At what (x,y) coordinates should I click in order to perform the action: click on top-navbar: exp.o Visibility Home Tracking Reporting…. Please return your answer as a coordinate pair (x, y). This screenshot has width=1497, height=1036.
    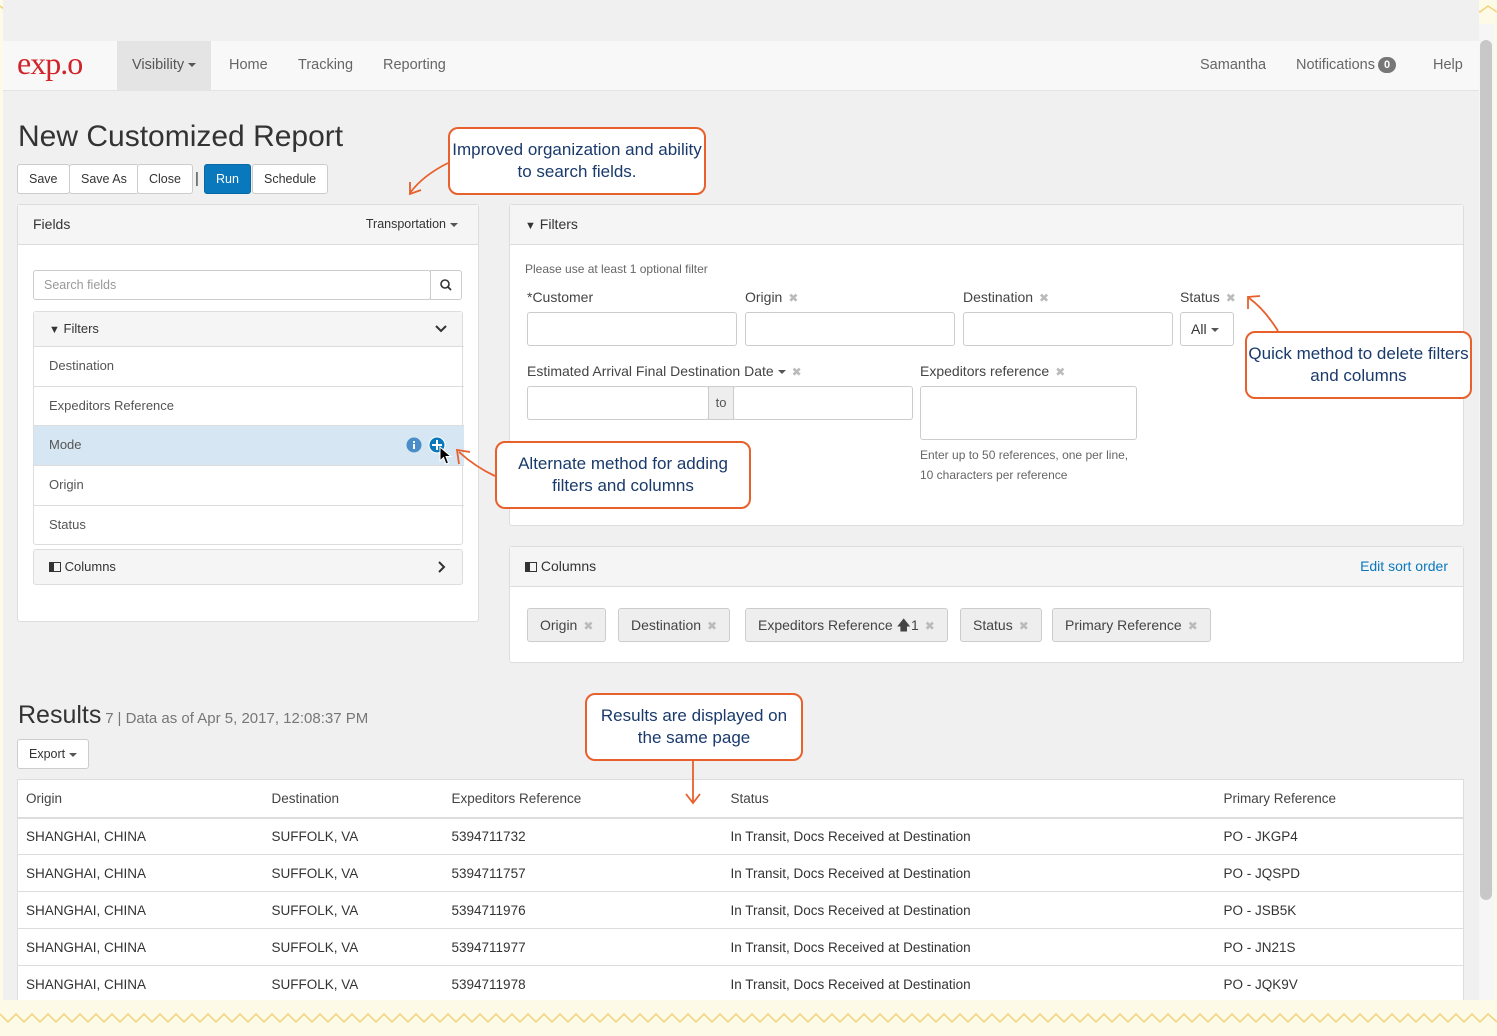
    Looking at the image, I should click on (741, 66).